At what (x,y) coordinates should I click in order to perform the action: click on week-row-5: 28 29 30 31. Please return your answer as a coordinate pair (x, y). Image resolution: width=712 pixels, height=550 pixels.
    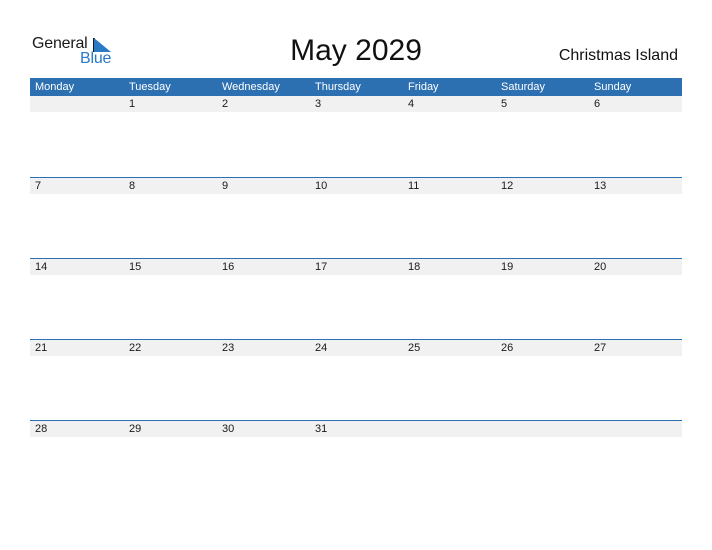
    Looking at the image, I should click on (356, 460).